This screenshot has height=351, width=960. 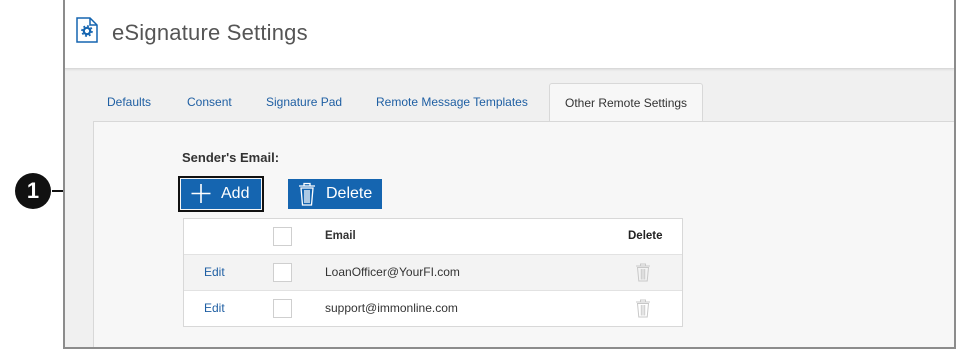 What do you see at coordinates (304, 102) in the screenshot?
I see `tab-signature-pad: Signature Pad` at bounding box center [304, 102].